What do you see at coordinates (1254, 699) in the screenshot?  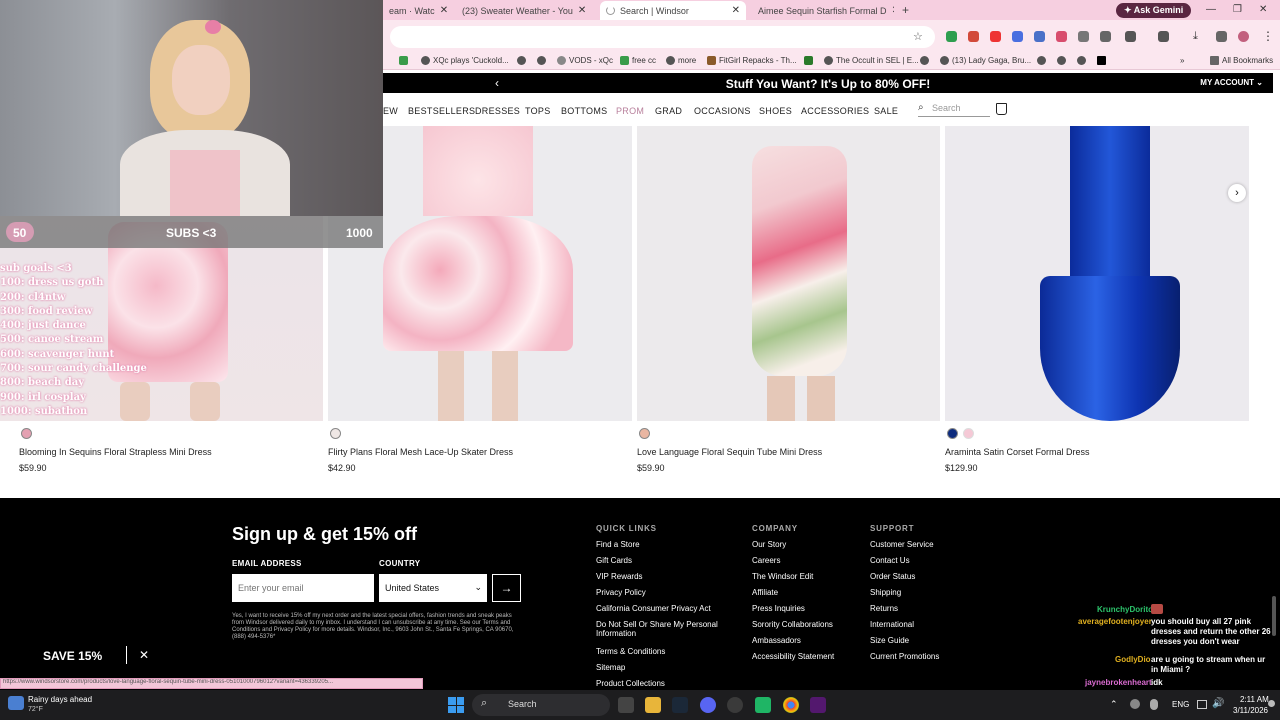 I see `clock-time: 2:11 AM` at bounding box center [1254, 699].